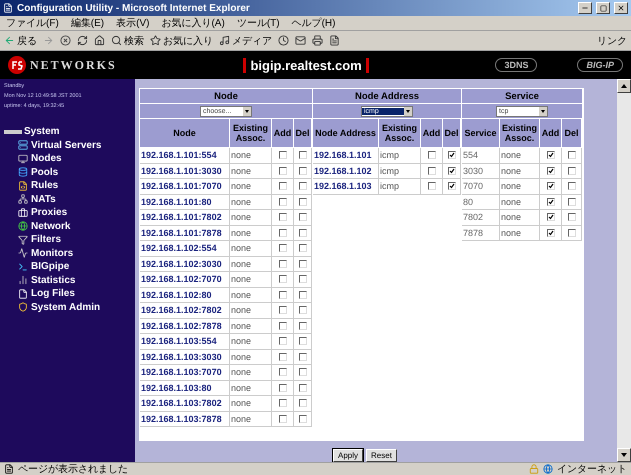  What do you see at coordinates (585, 8) in the screenshot?
I see `minimize-button` at bounding box center [585, 8].